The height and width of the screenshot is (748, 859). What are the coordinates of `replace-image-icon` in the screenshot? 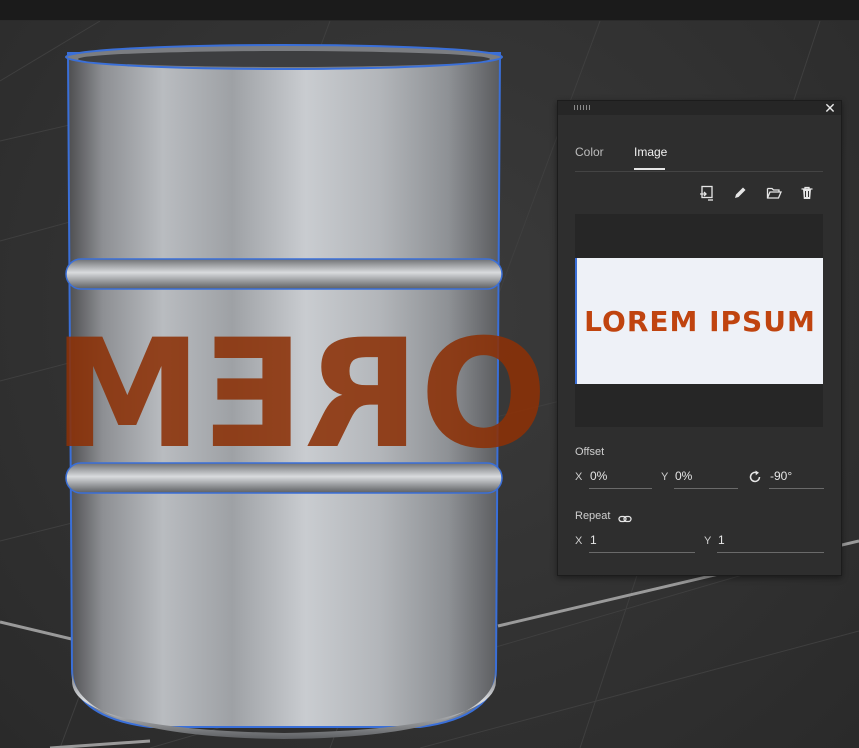 It's located at (707, 193).